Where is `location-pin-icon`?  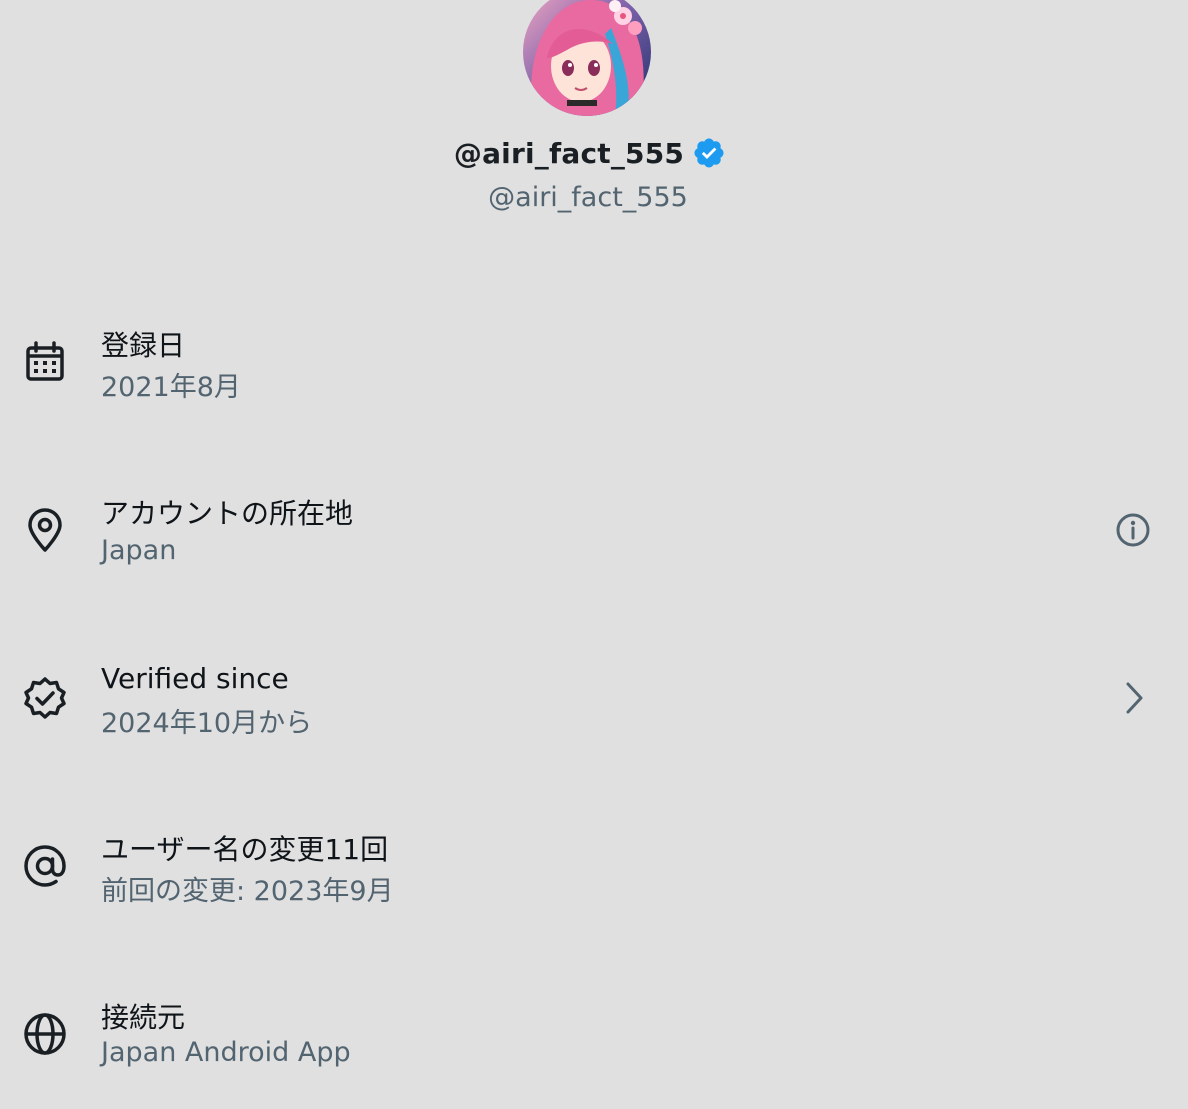 location-pin-icon is located at coordinates (45, 530).